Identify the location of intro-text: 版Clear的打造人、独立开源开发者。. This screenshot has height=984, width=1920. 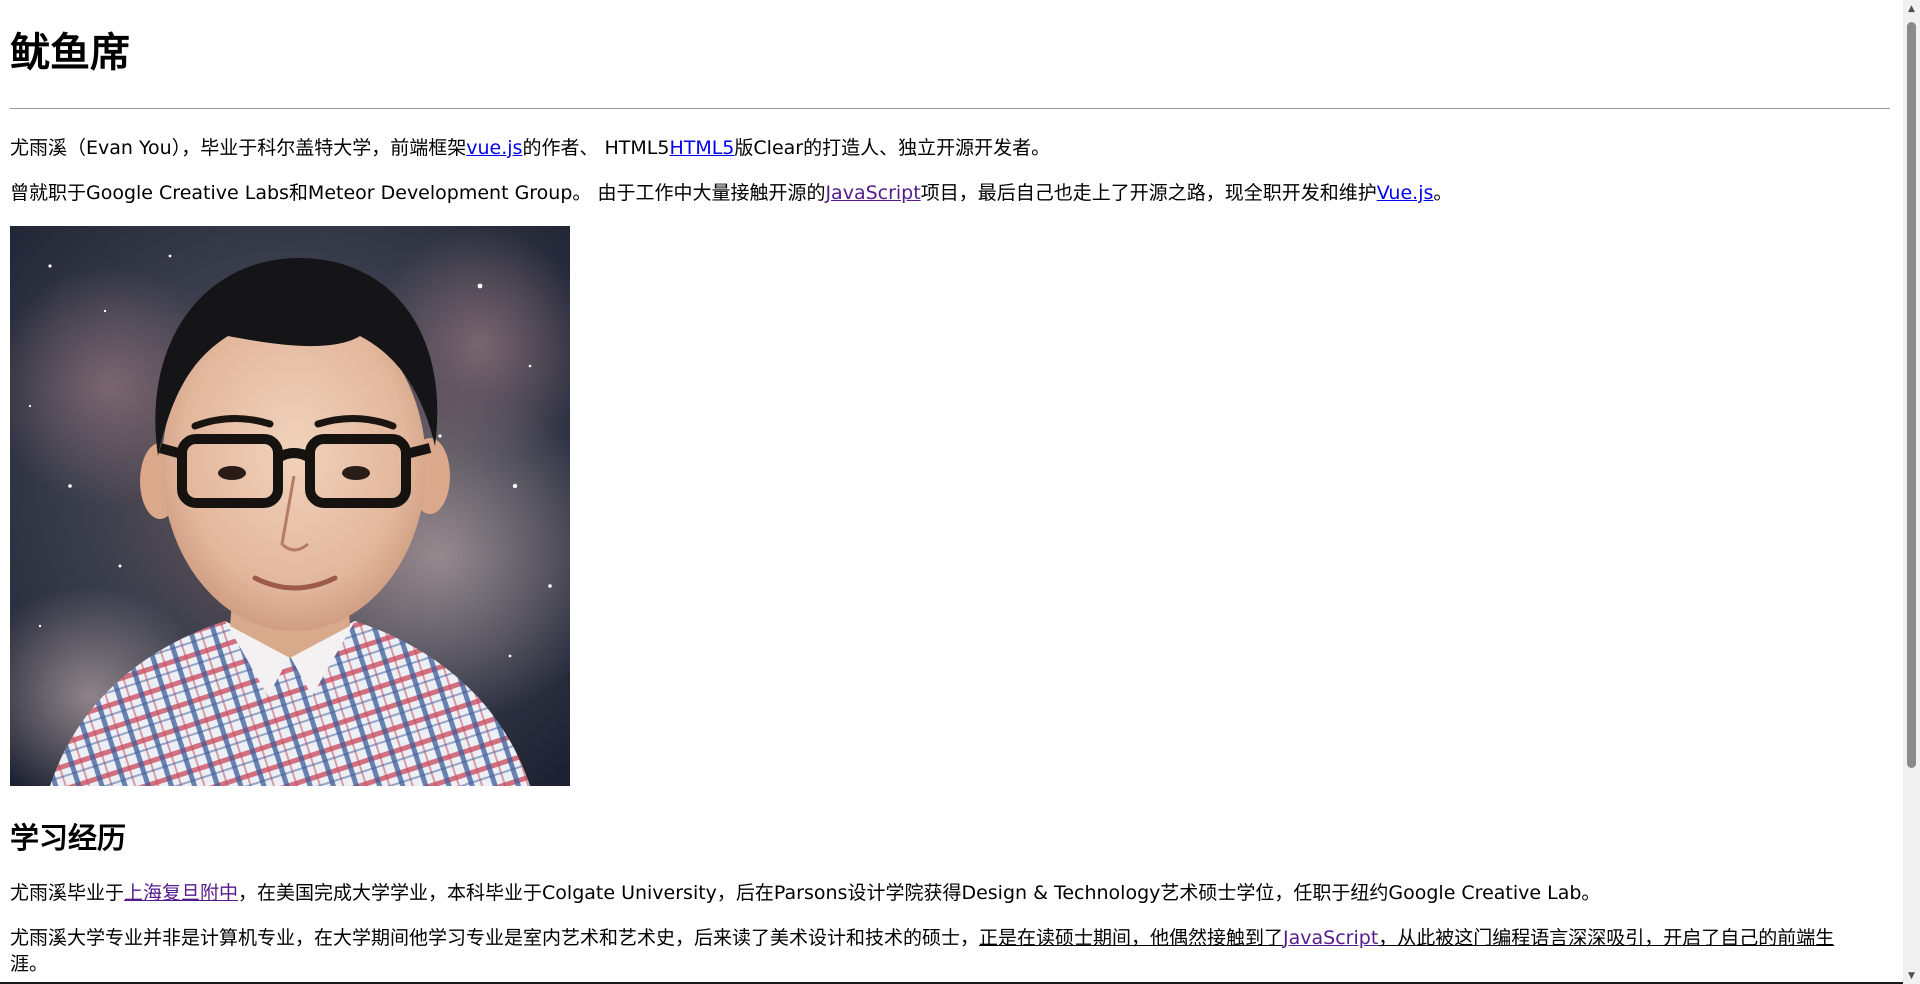
(892, 148).